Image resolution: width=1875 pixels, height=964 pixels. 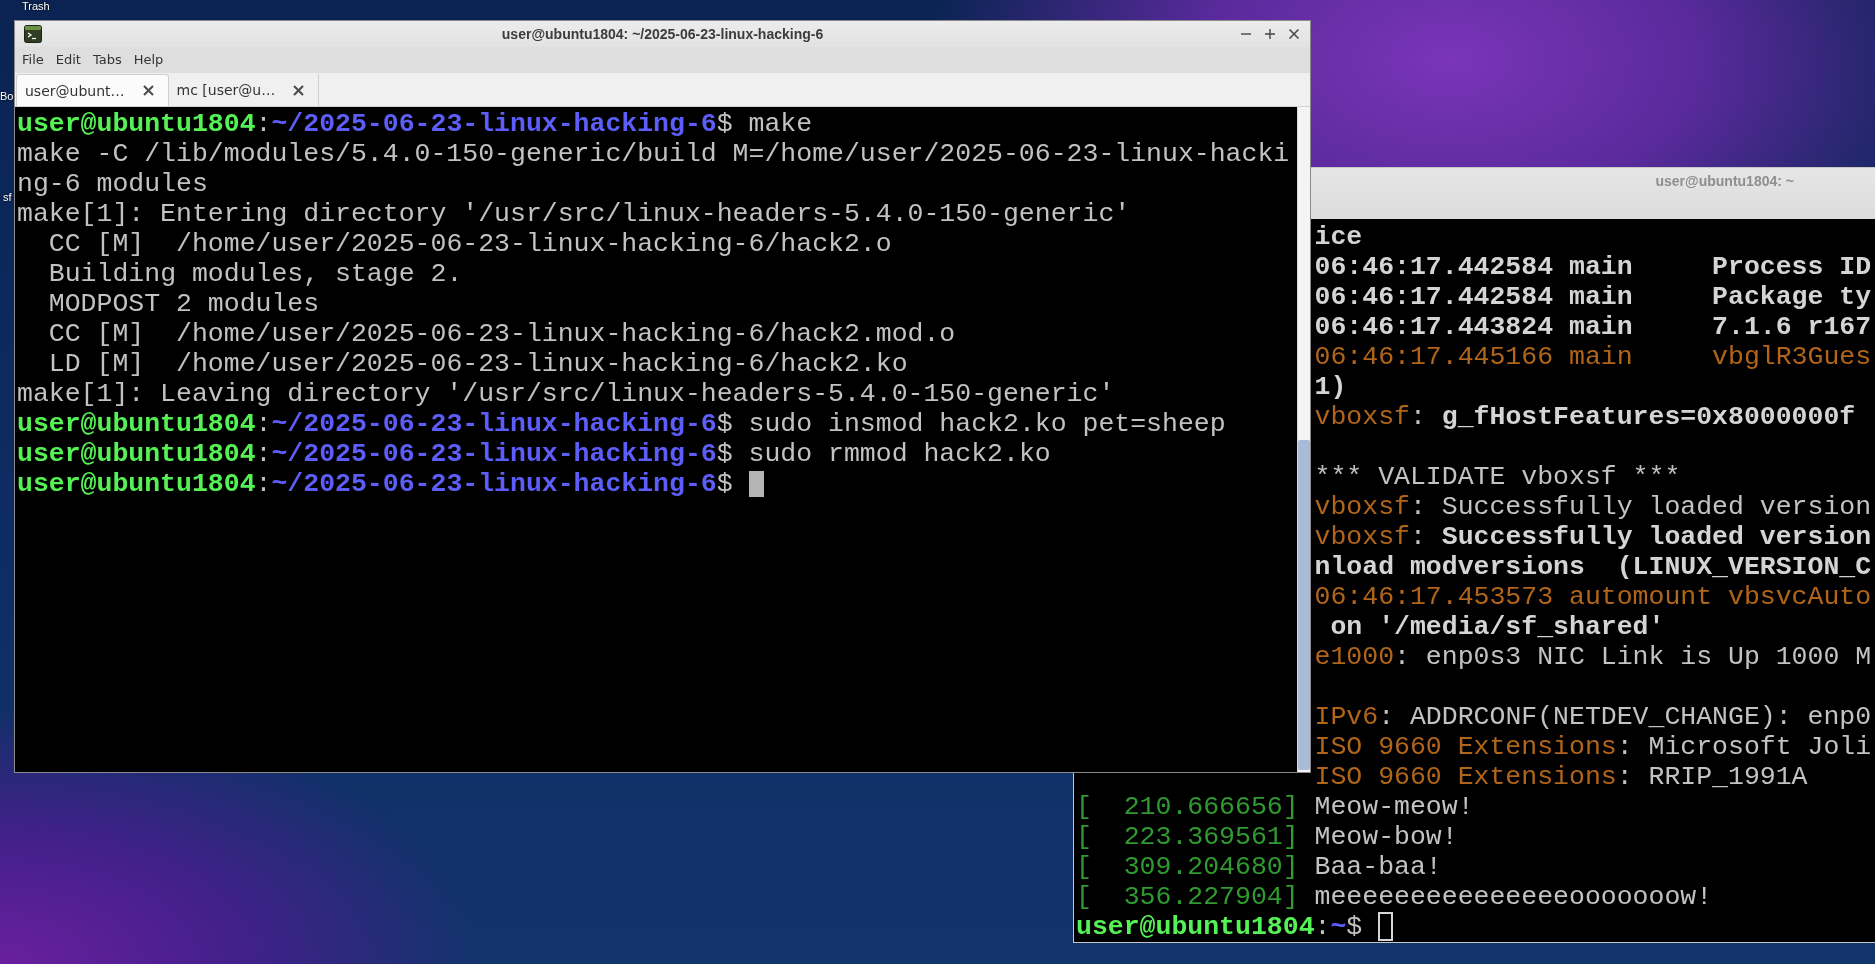 What do you see at coordinates (7, 197) in the screenshot?
I see `desktop-icon-label: sf` at bounding box center [7, 197].